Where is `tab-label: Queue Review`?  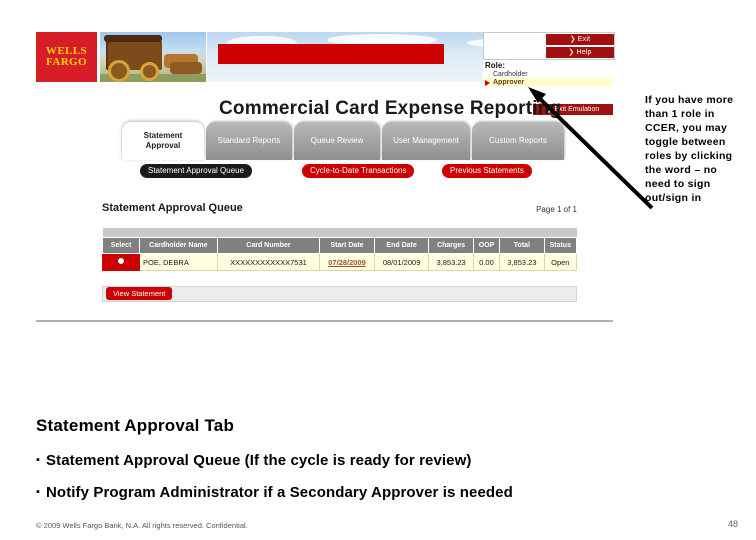
tab-label: Queue Review is located at coordinates (337, 140).